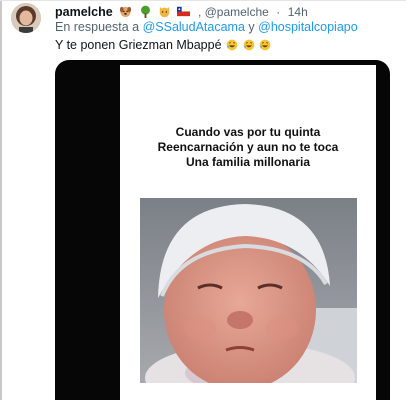 The image size is (406, 400). Describe the element at coordinates (248, 162) in the screenshot. I see `caption-line: Una familia millonaria` at that location.